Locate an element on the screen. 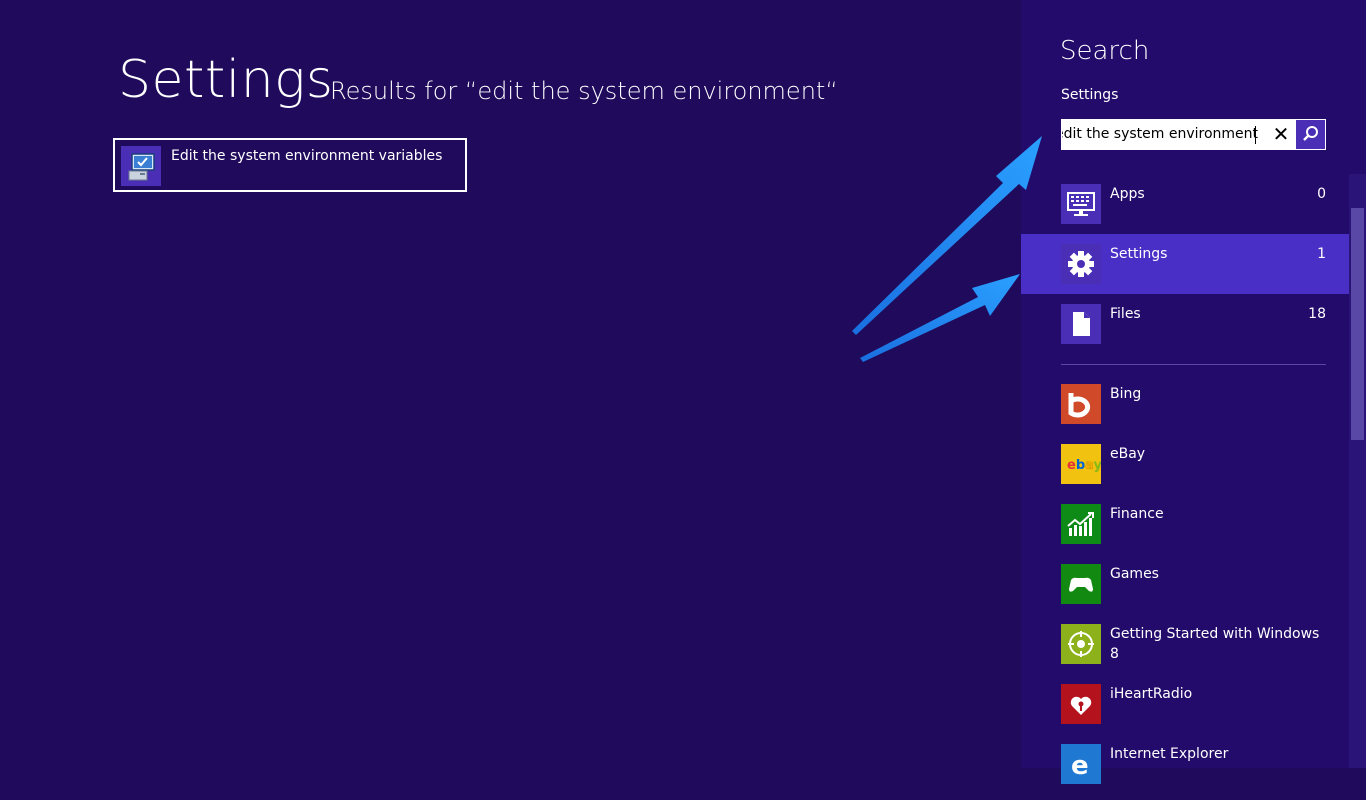  app-label: Games is located at coordinates (1134, 574).